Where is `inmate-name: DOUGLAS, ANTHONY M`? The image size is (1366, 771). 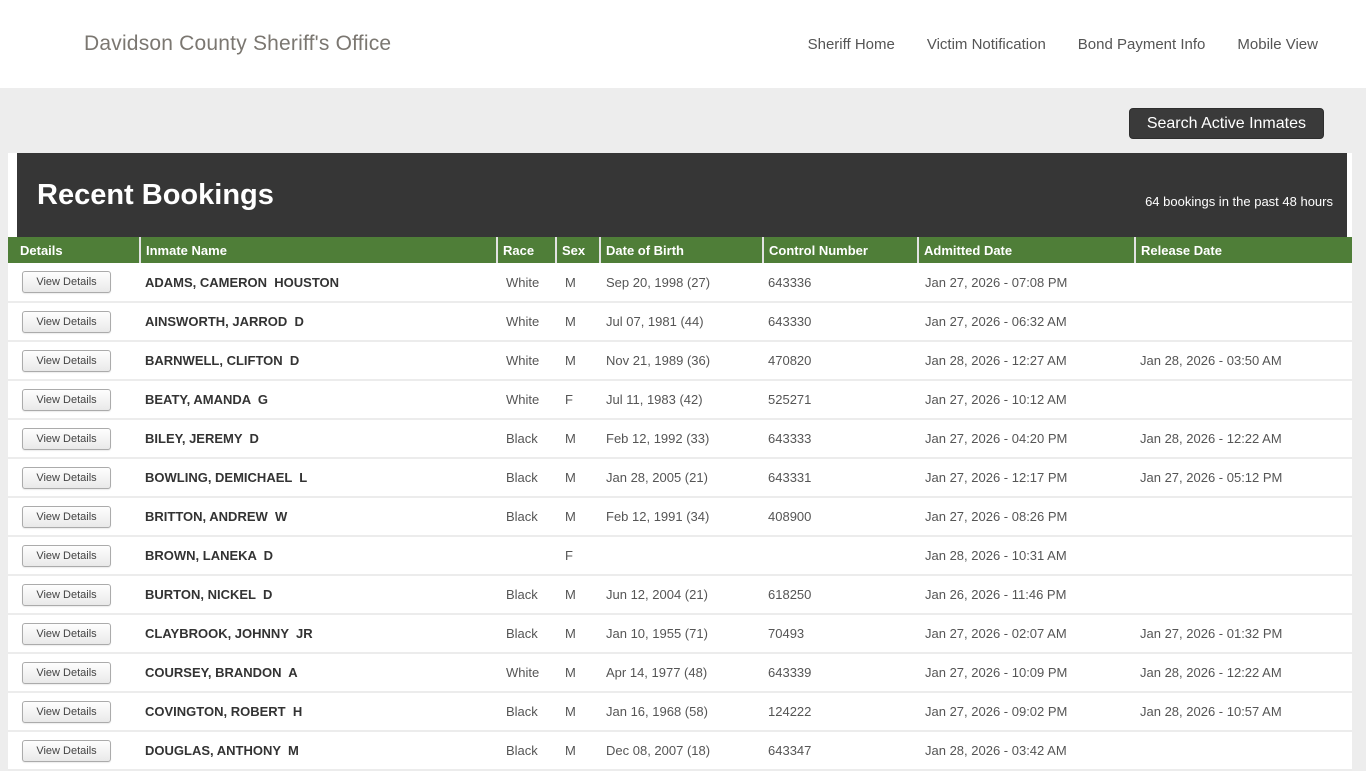
inmate-name: DOUGLAS, ANTHONY M is located at coordinates (318, 751).